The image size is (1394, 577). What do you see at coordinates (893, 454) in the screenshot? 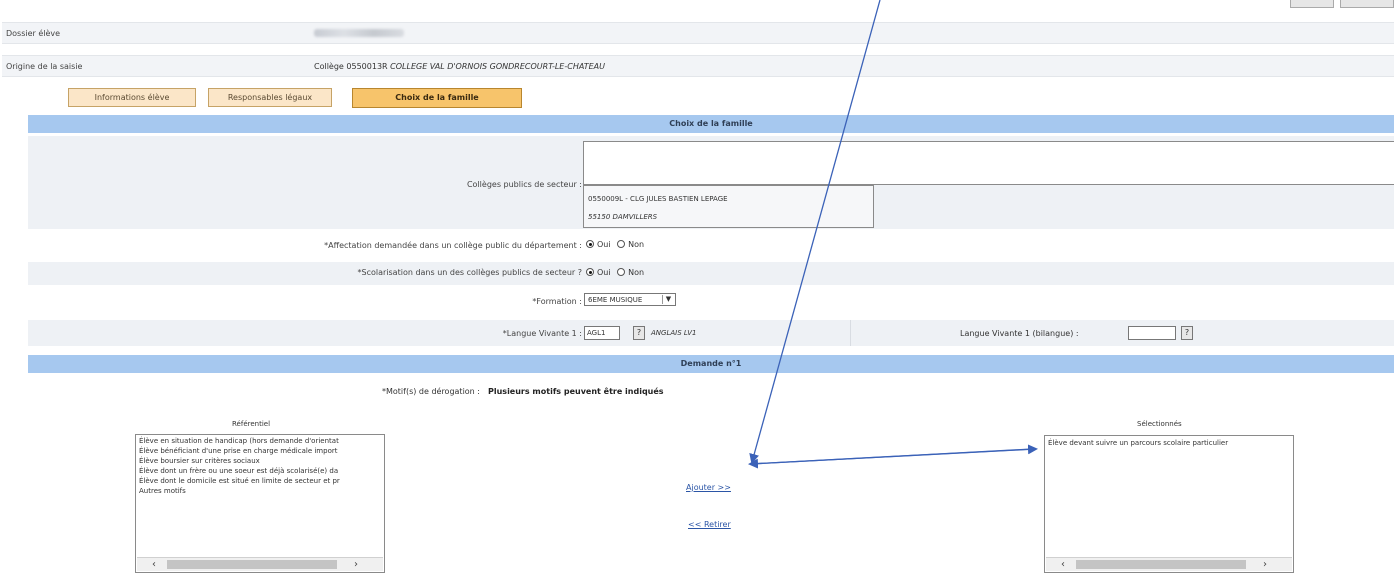
I see `annotation-arrow-right` at bounding box center [893, 454].